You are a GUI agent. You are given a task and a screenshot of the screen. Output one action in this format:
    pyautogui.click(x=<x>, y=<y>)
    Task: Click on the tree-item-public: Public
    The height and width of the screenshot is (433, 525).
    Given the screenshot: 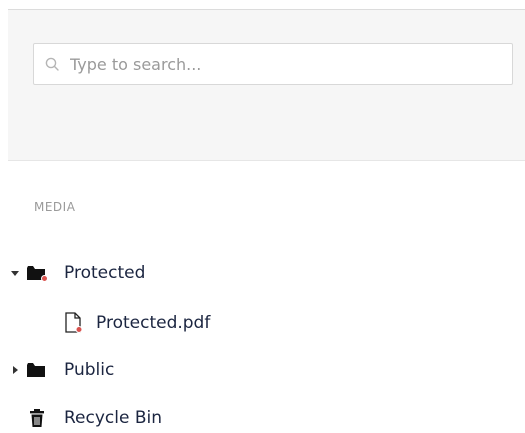 What is the action you would take?
    pyautogui.click(x=62, y=370)
    